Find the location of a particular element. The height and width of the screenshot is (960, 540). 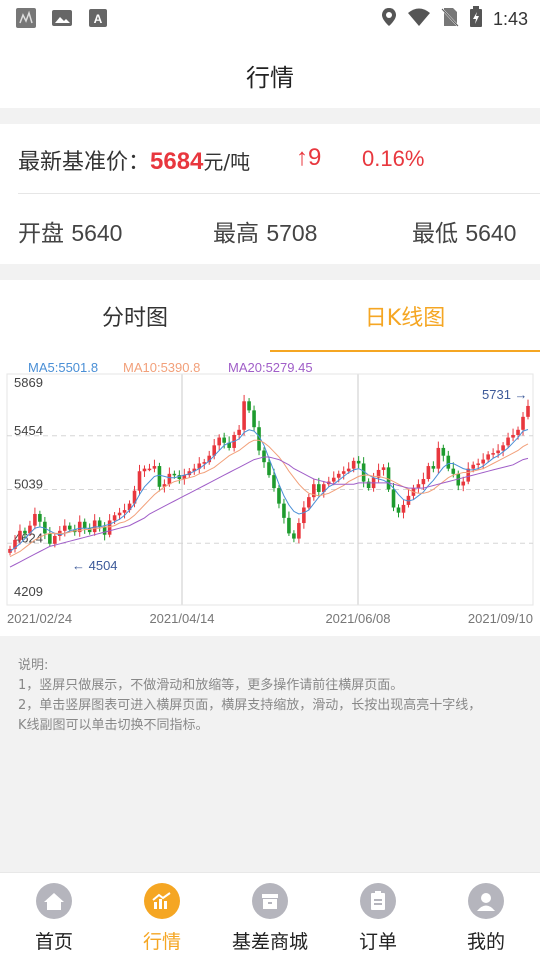

status-bar: A 1:43 is located at coordinates (270, 18).